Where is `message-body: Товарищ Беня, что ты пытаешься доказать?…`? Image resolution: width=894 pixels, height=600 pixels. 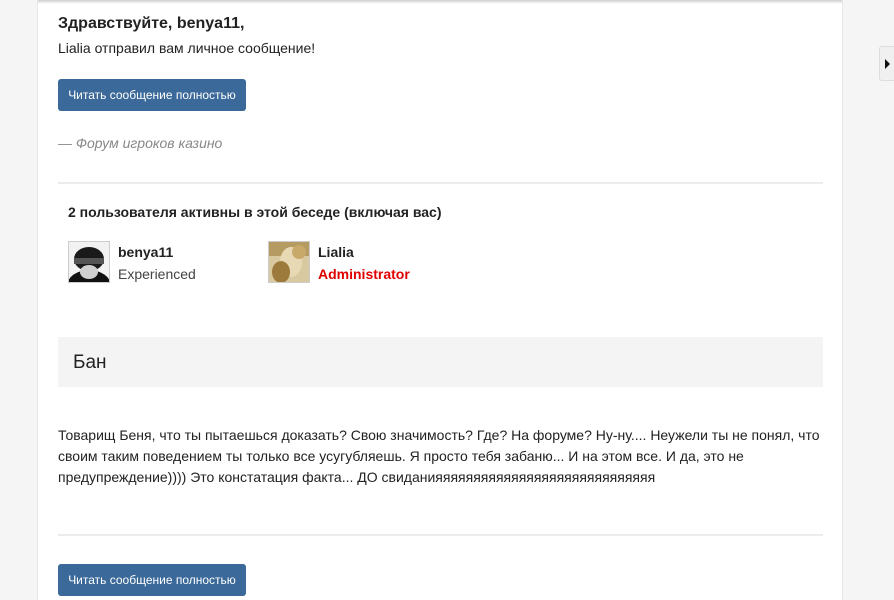 message-body: Товарищ Беня, что ты пытаешься доказать?… is located at coordinates (439, 456).